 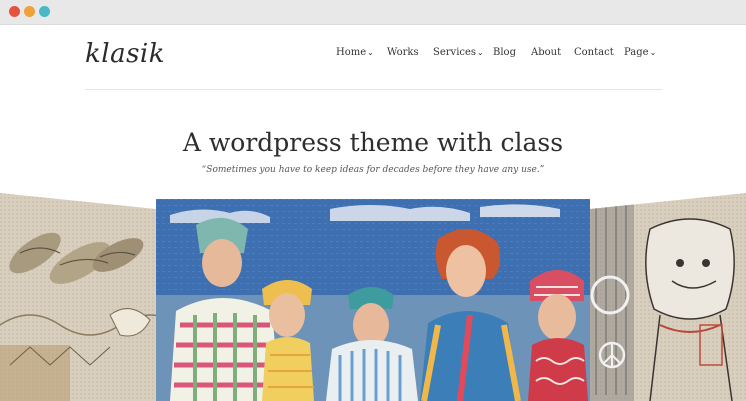 What do you see at coordinates (14, 11) in the screenshot?
I see `close-dot` at bounding box center [14, 11].